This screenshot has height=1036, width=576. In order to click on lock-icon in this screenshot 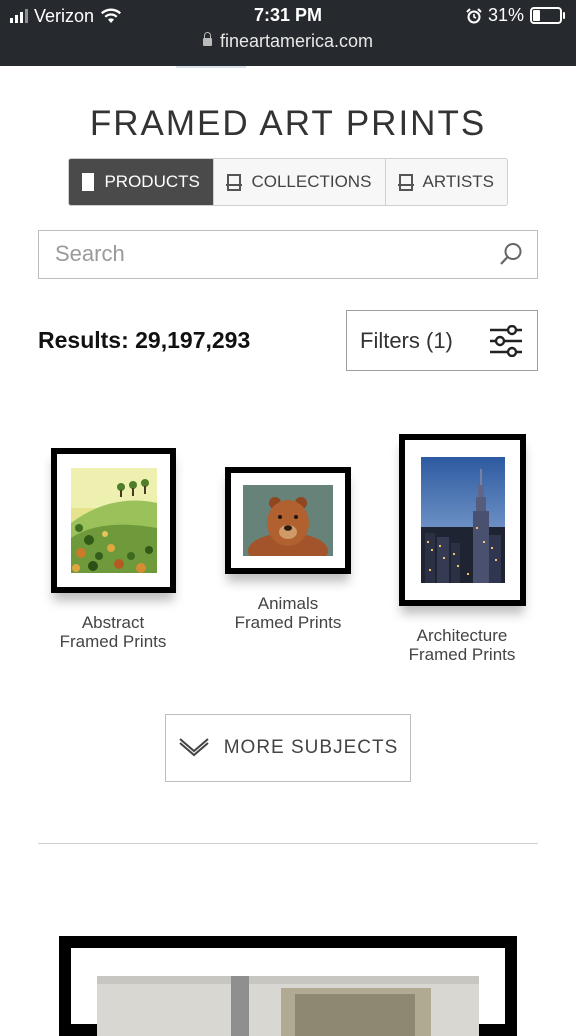, I will do `click(207, 39)`.